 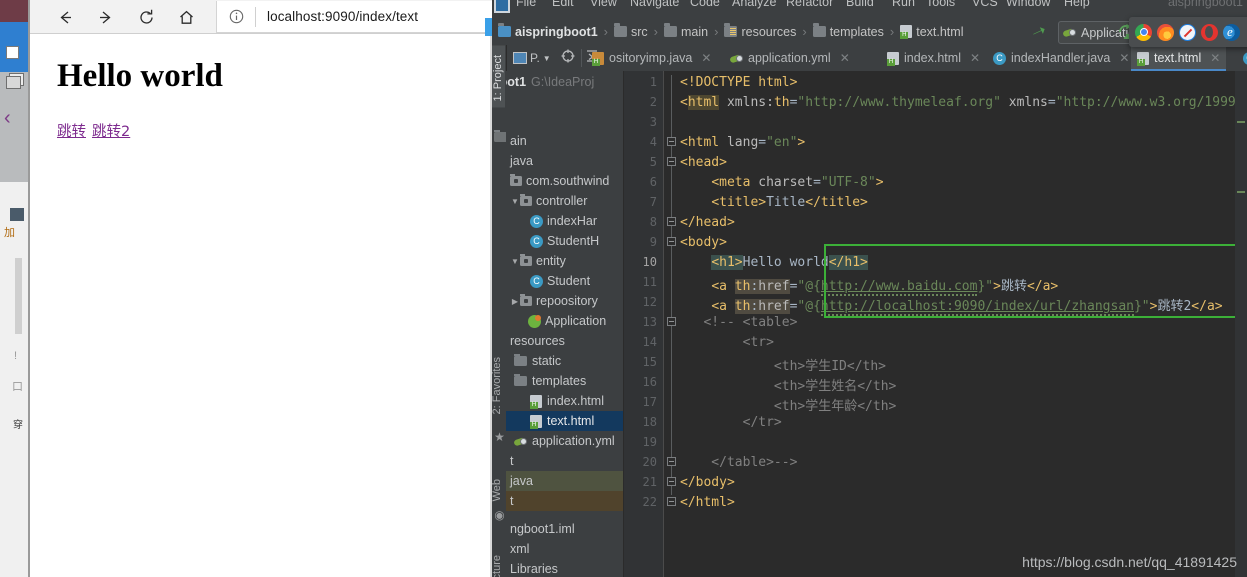 I want to click on tab-overflow: C, so click(x=1242, y=58).